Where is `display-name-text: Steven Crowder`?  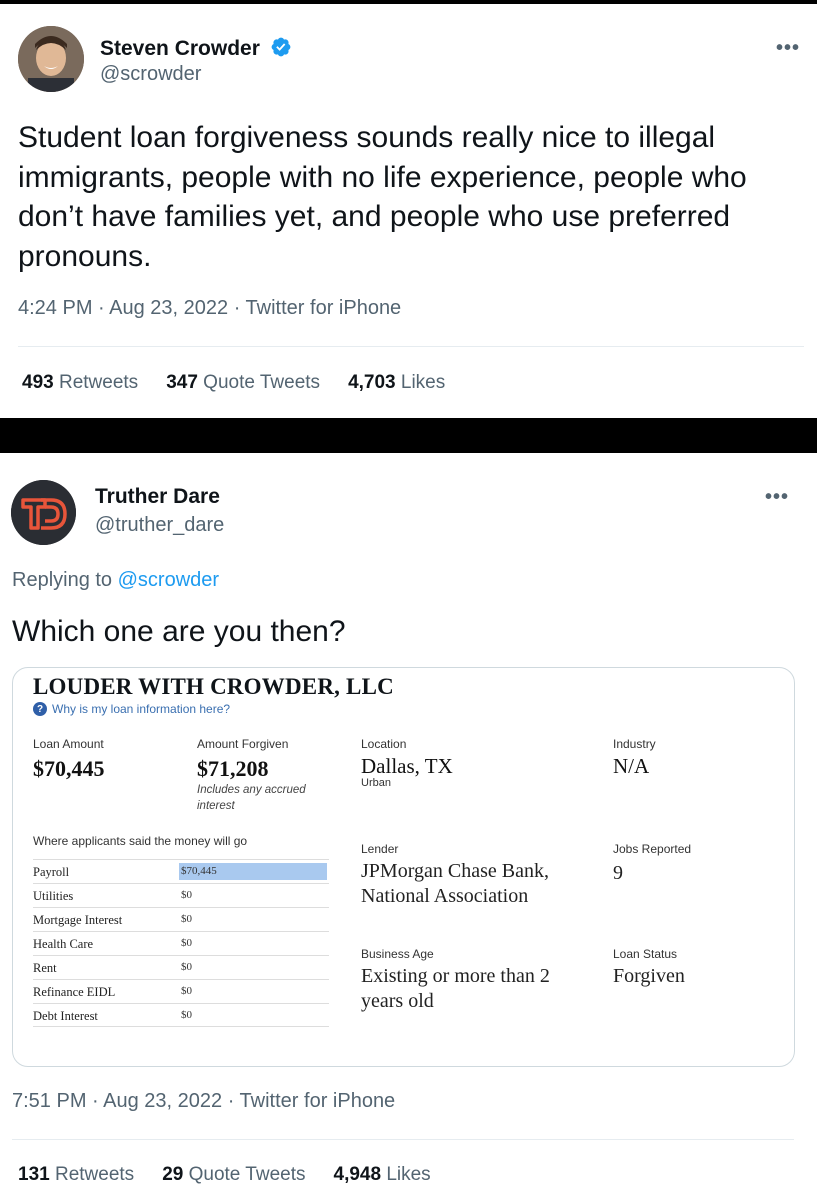
display-name-text: Steven Crowder is located at coordinates (180, 48).